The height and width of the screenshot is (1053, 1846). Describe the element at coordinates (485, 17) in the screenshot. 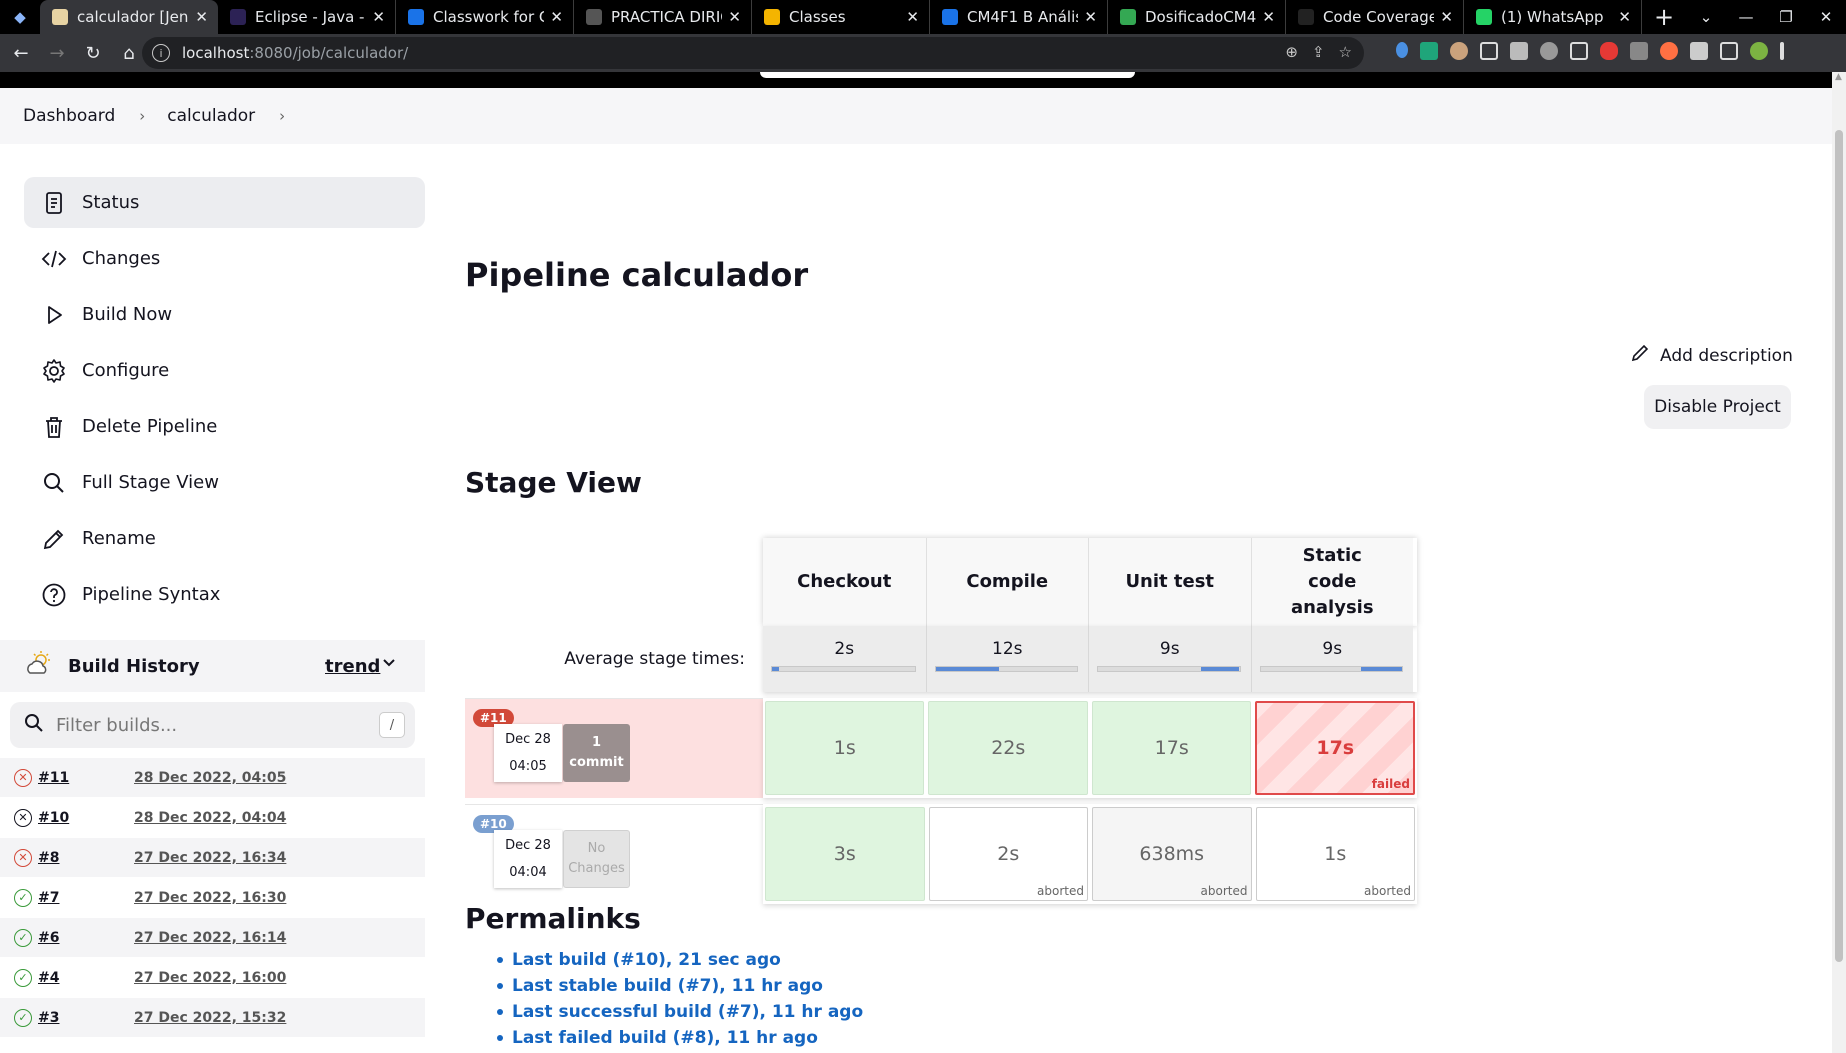

I see `browser-tab: Classwork for C ✕` at that location.